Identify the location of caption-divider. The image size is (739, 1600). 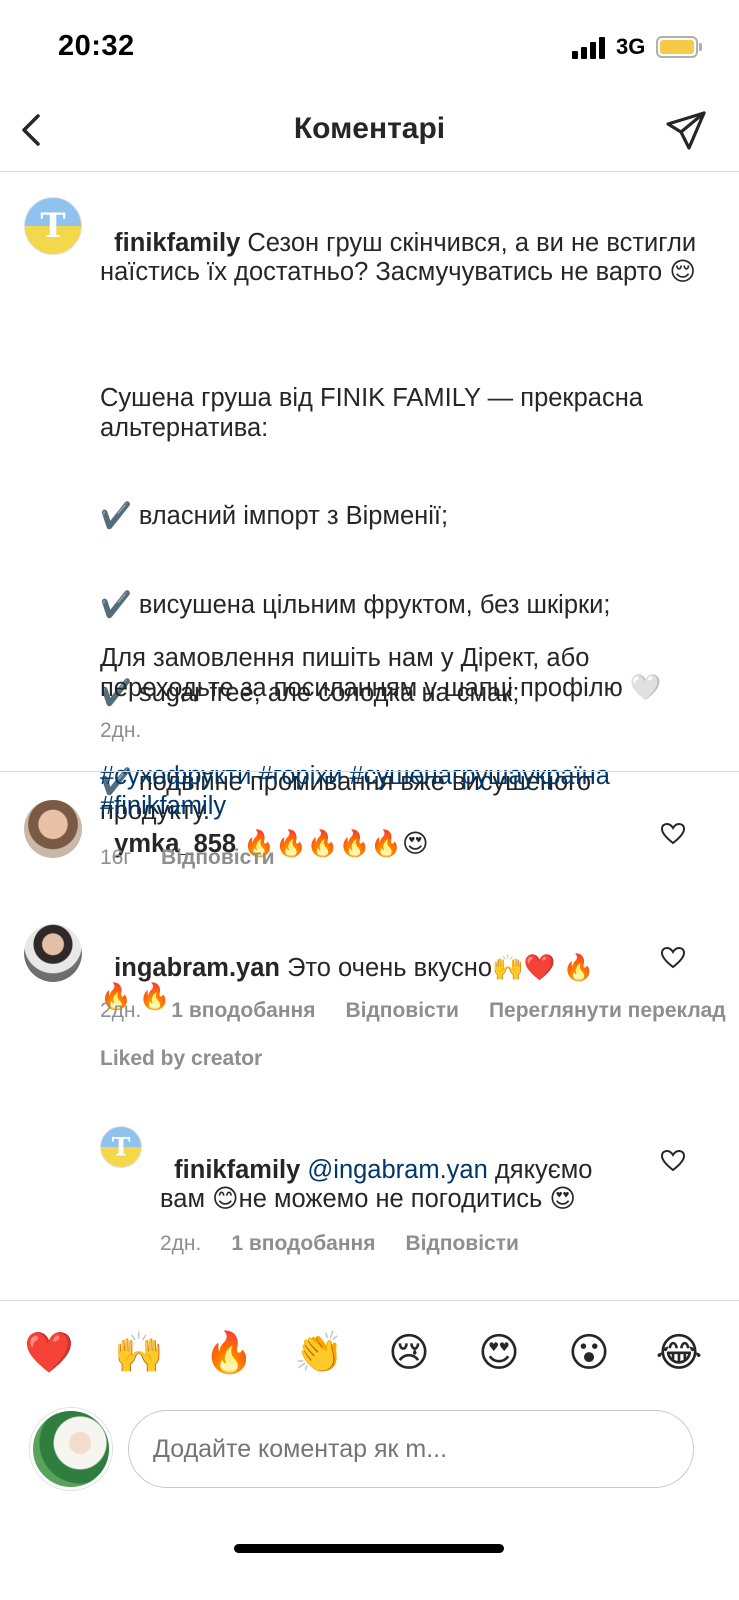
(369, 771).